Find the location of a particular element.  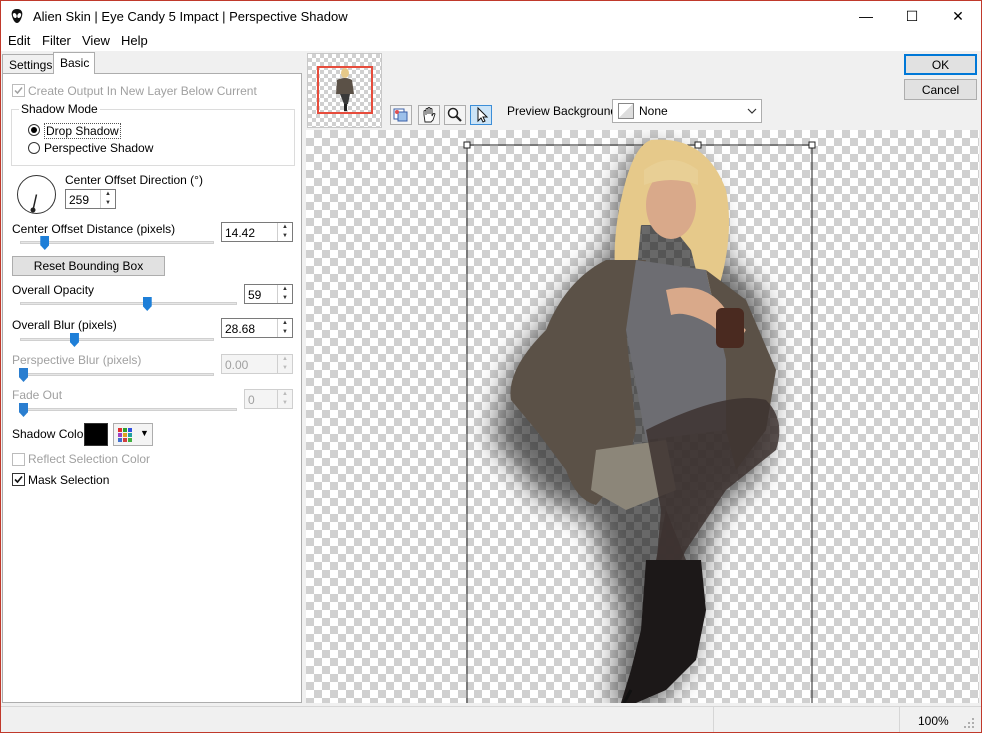

close-button: ✕ is located at coordinates (958, 16).